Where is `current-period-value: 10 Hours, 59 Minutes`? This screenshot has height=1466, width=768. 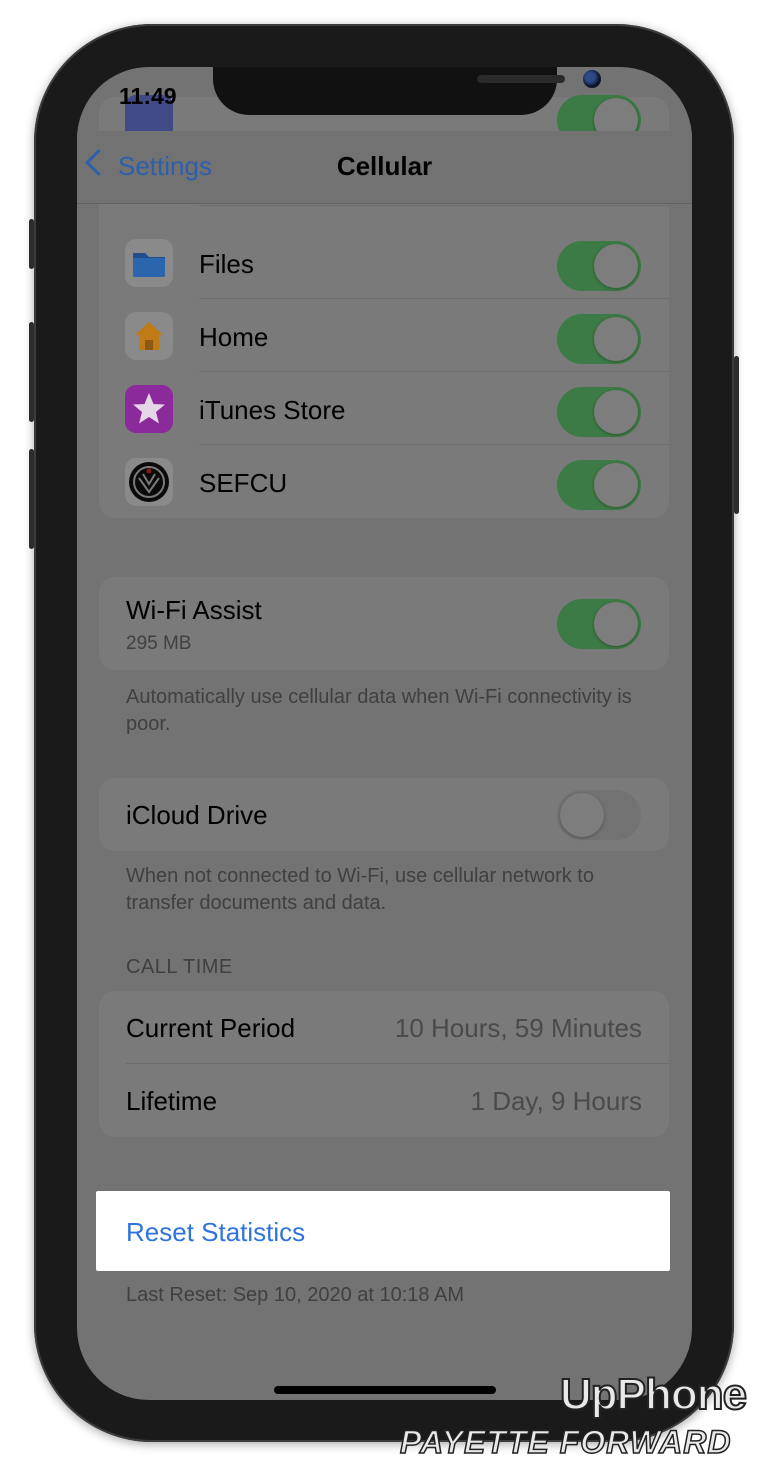
current-period-value: 10 Hours, 59 Minutes is located at coordinates (518, 1028).